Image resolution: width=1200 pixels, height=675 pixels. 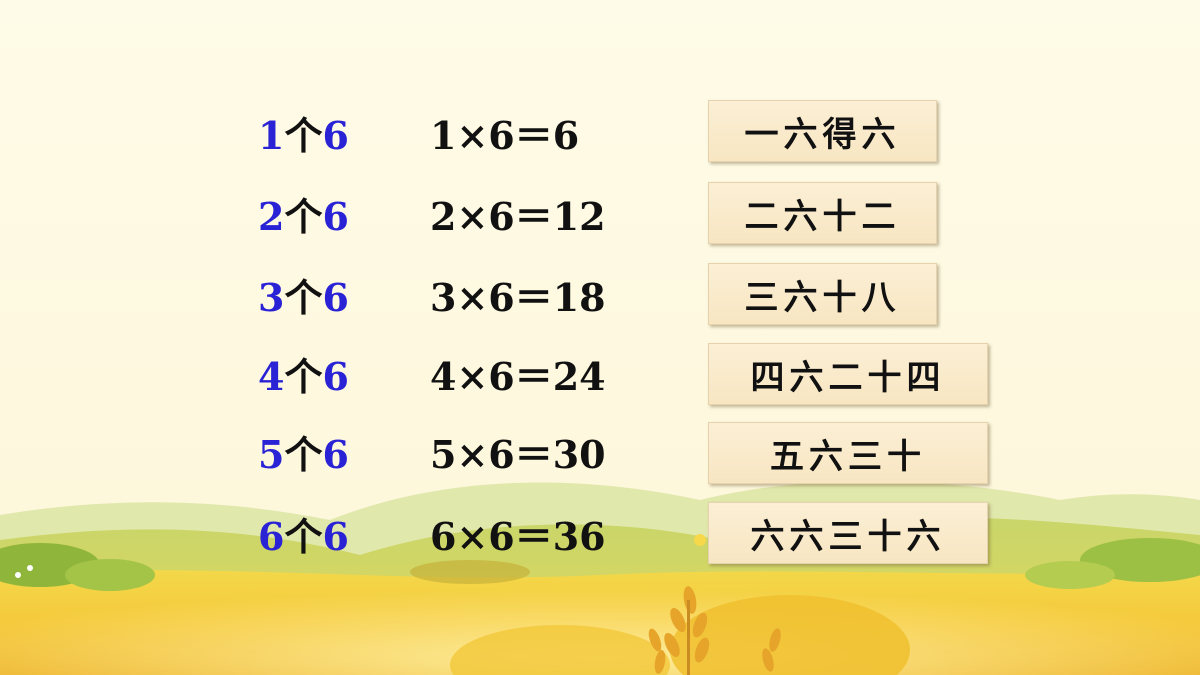 What do you see at coordinates (271, 536) in the screenshot?
I see `count-number: 6` at bounding box center [271, 536].